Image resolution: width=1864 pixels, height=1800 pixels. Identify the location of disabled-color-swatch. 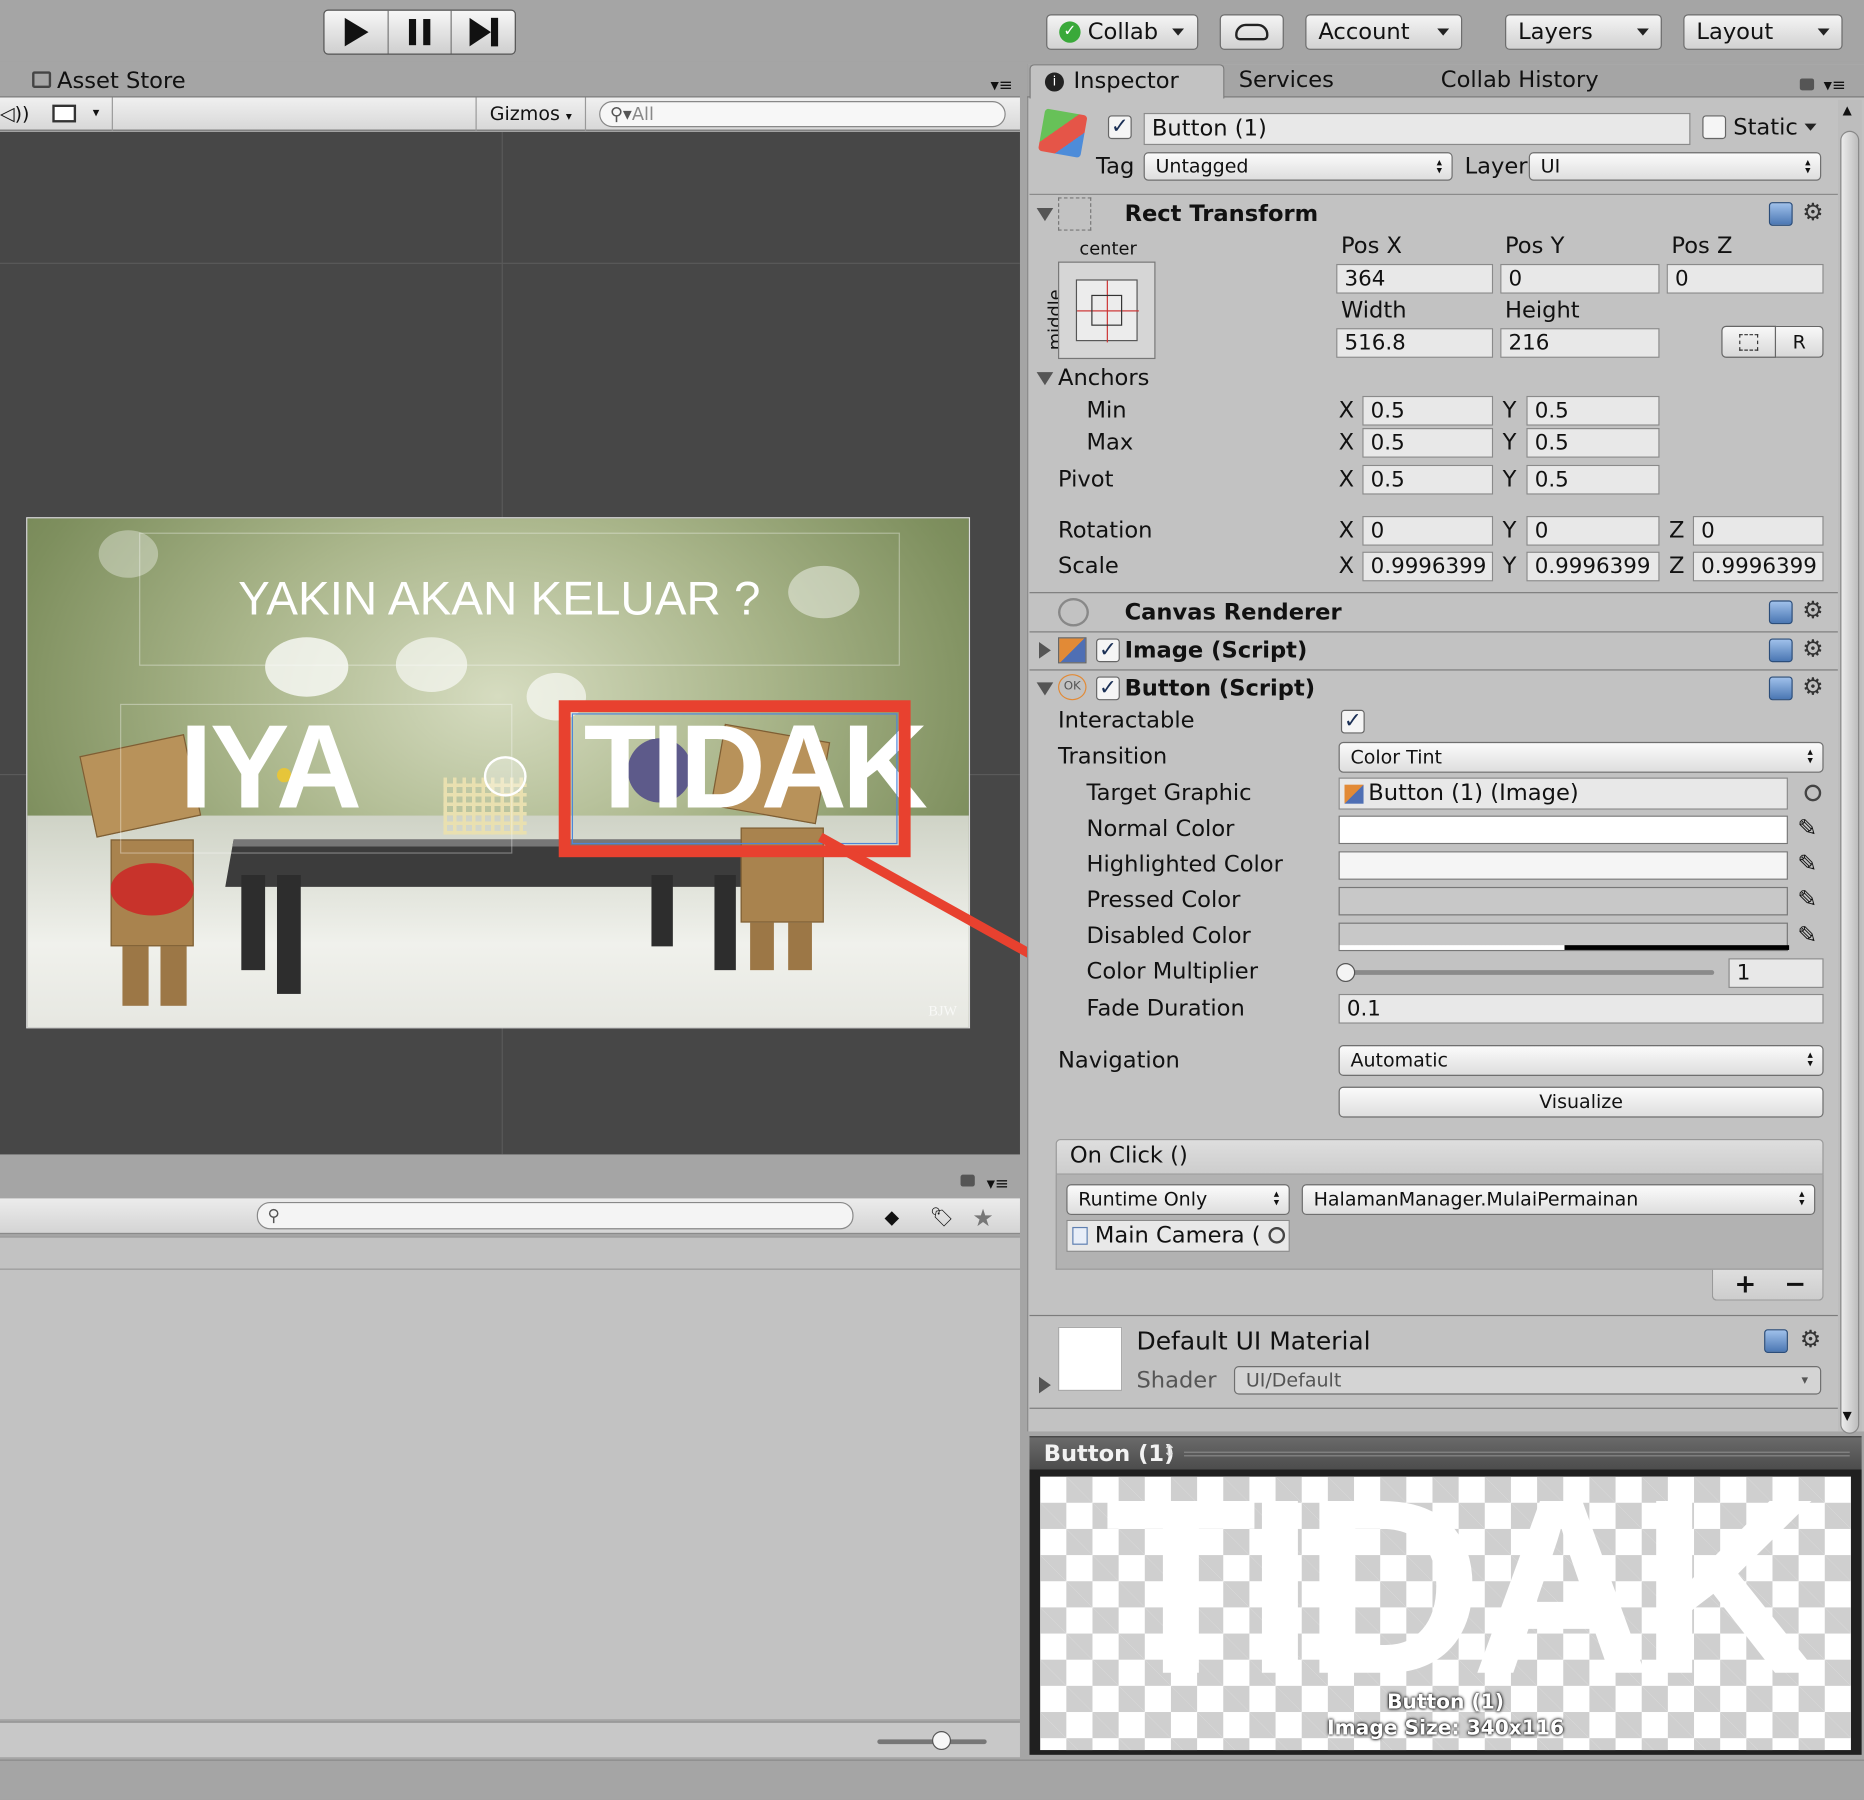
(1564, 937).